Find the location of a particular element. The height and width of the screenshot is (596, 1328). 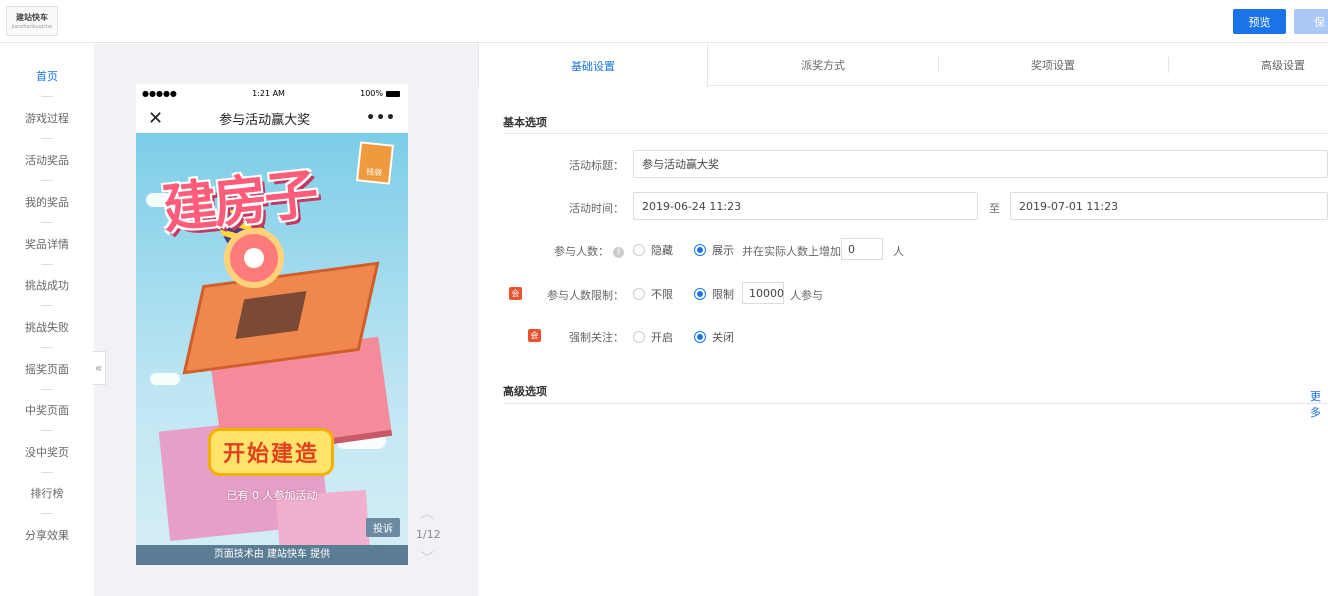

limit-label: 参与人数限制： is located at coordinates (585, 295).